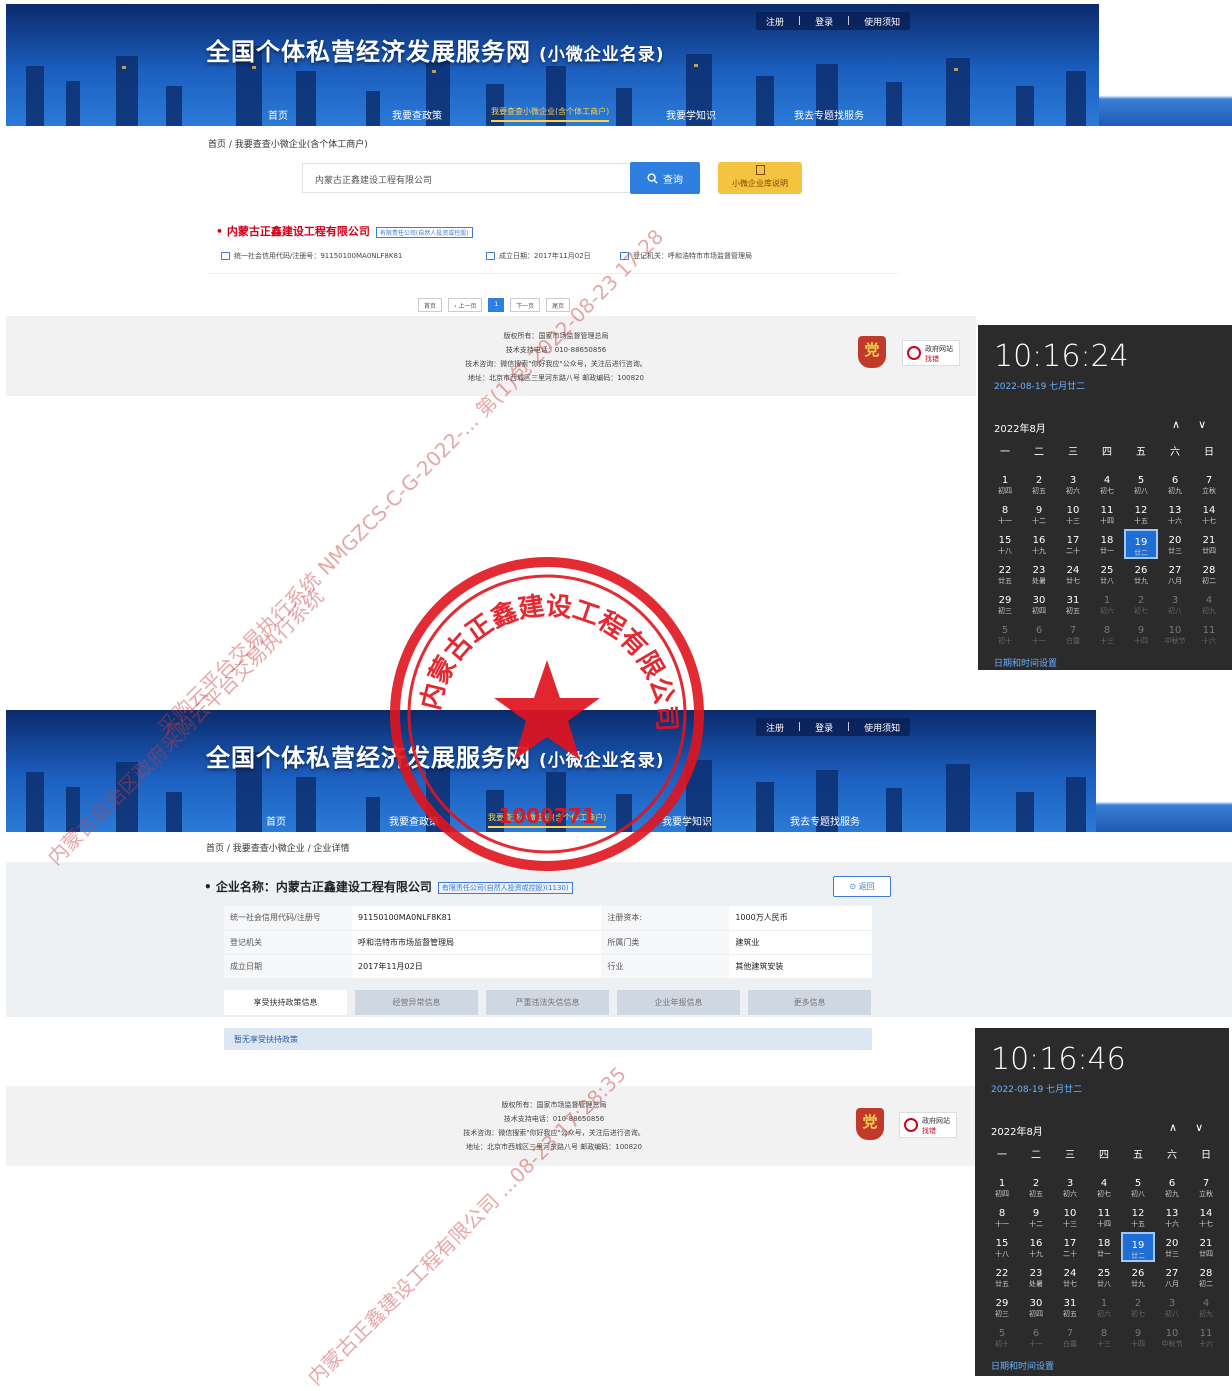  I want to click on calendar-day: 21 廿四, so click(1206, 1247).